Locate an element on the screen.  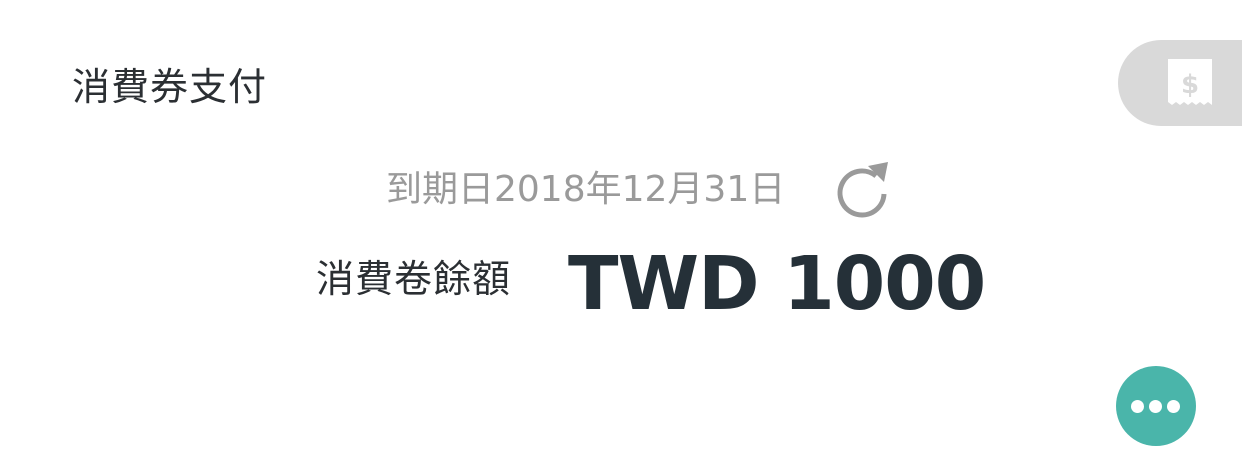
receipt-tab-button: $ is located at coordinates (1180, 83).